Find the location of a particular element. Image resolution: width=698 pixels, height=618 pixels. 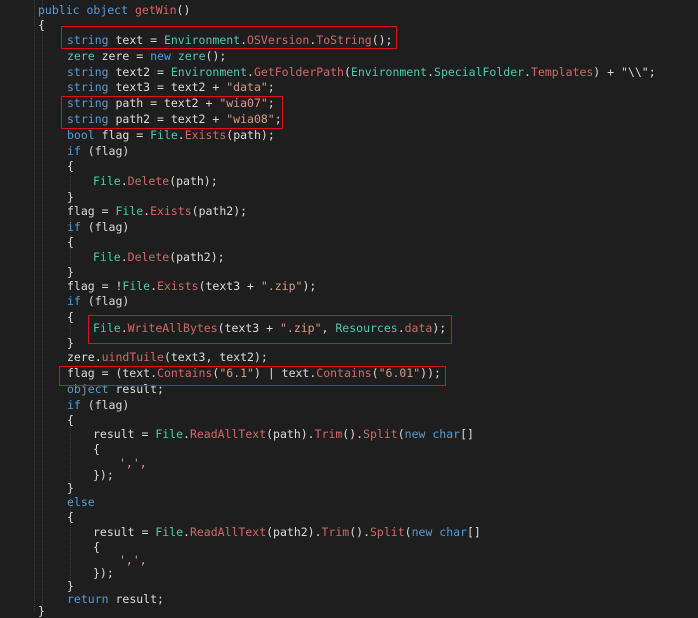

code-token: if is located at coordinates (74, 227).